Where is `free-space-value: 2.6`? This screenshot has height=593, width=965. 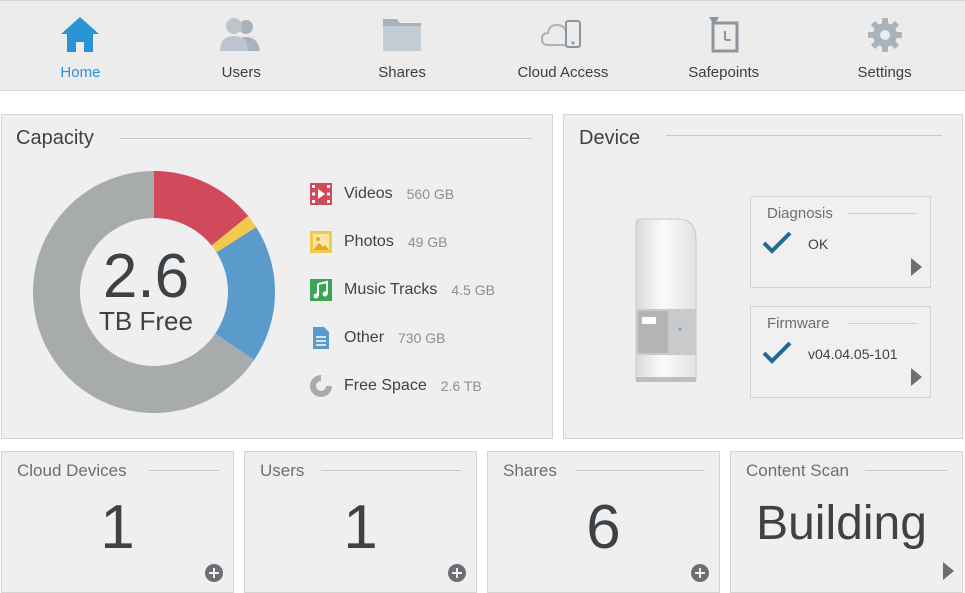 free-space-value: 2.6 is located at coordinates (146, 276).